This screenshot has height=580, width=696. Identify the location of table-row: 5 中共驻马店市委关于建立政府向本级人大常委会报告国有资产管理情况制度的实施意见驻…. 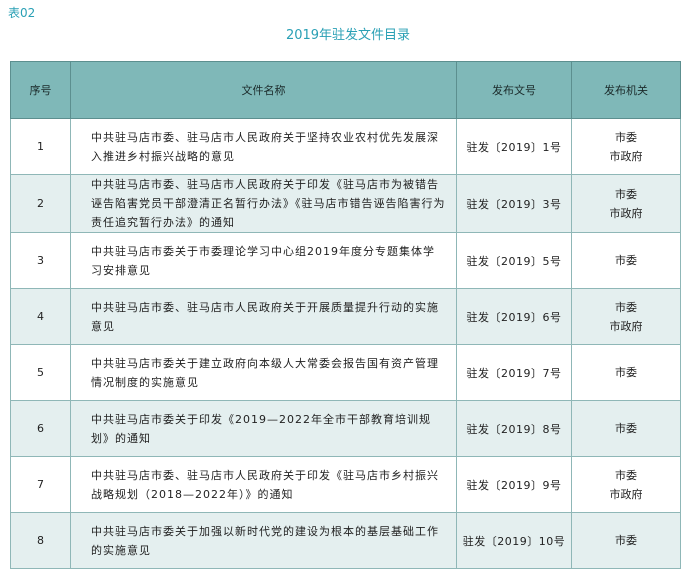
(345, 372).